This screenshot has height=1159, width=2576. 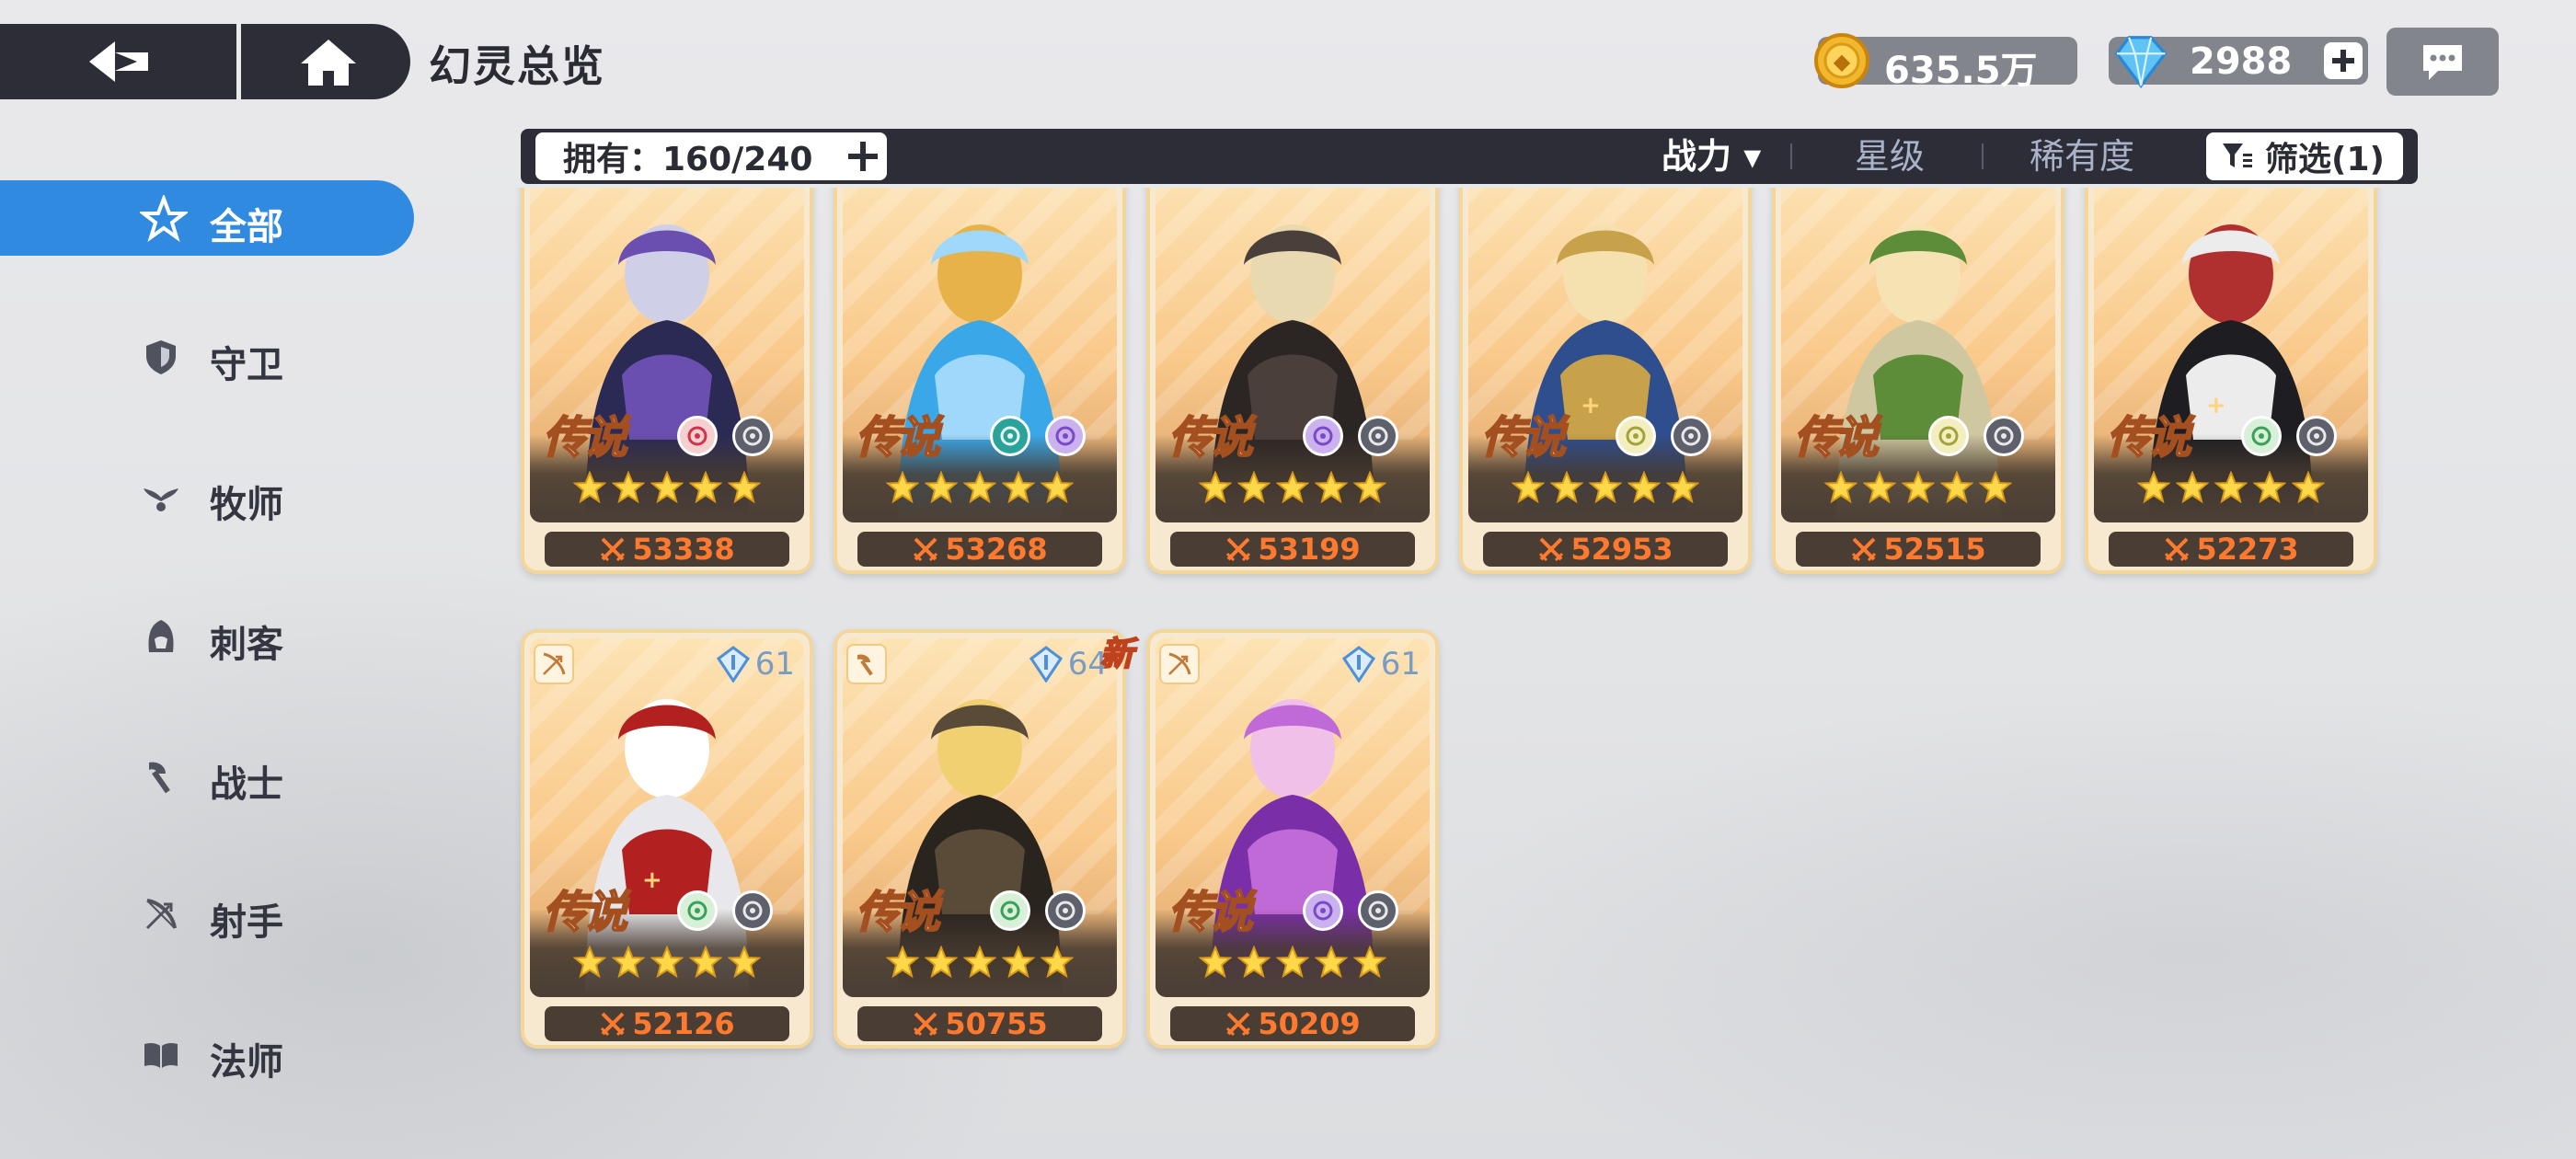 What do you see at coordinates (208, 1054) in the screenshot?
I see `sidebar-item-mage: 法师` at bounding box center [208, 1054].